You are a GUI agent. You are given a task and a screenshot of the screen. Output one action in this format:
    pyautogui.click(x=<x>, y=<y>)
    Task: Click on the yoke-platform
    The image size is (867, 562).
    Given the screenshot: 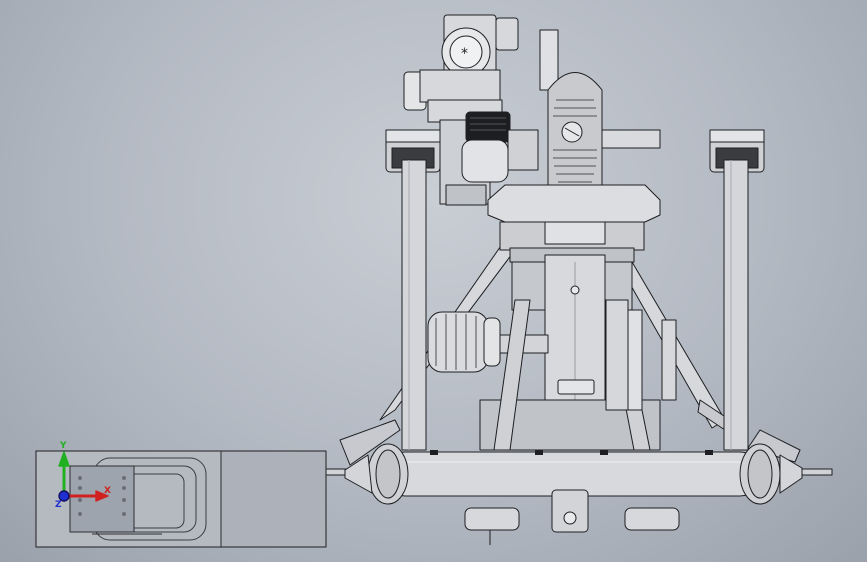 What is the action you would take?
    pyautogui.click(x=574, y=223)
    